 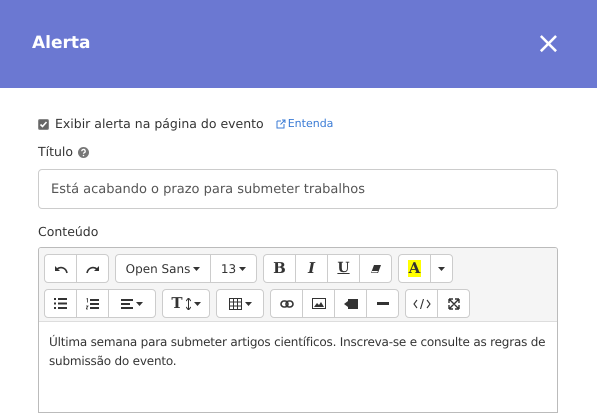 What do you see at coordinates (69, 232) in the screenshot?
I see `field-label: Conteúdo` at bounding box center [69, 232].